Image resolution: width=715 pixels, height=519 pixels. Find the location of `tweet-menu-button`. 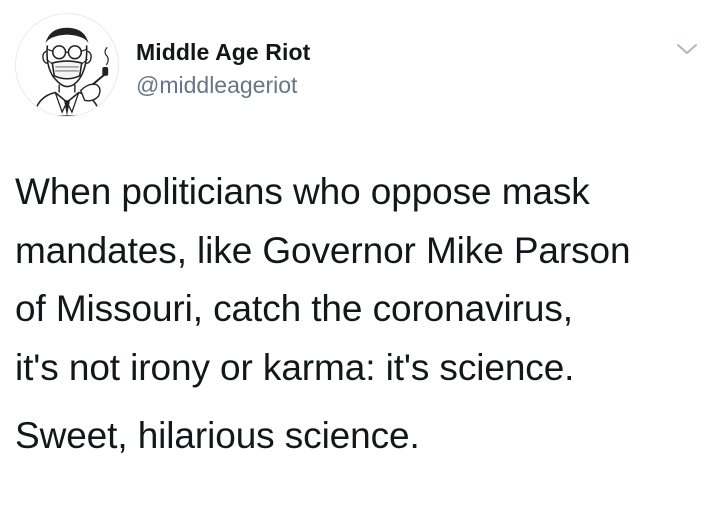

tweet-menu-button is located at coordinates (687, 49).